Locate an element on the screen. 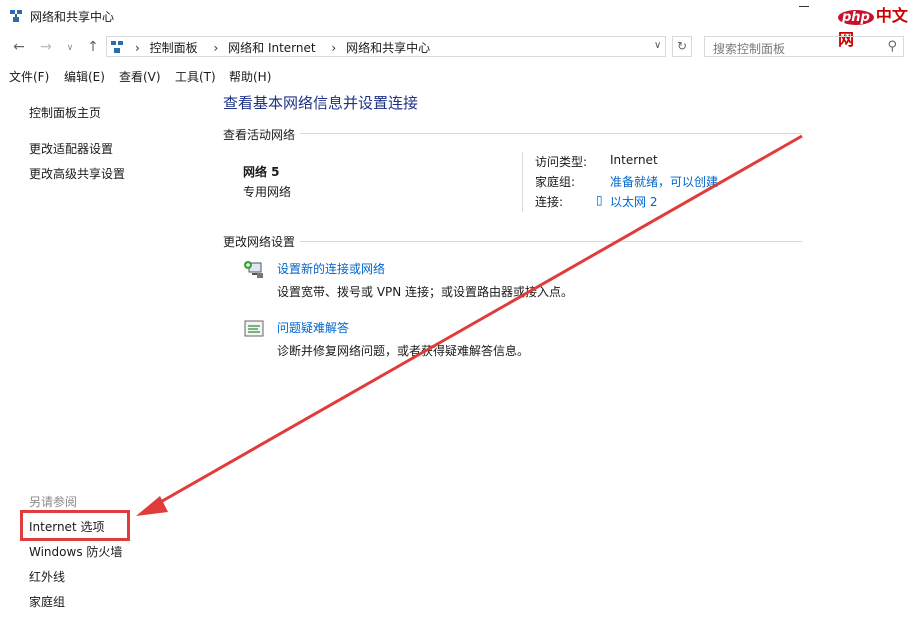 Image resolution: width=916 pixels, height=624 pixels. network-setup-icon is located at coordinates (253, 269).